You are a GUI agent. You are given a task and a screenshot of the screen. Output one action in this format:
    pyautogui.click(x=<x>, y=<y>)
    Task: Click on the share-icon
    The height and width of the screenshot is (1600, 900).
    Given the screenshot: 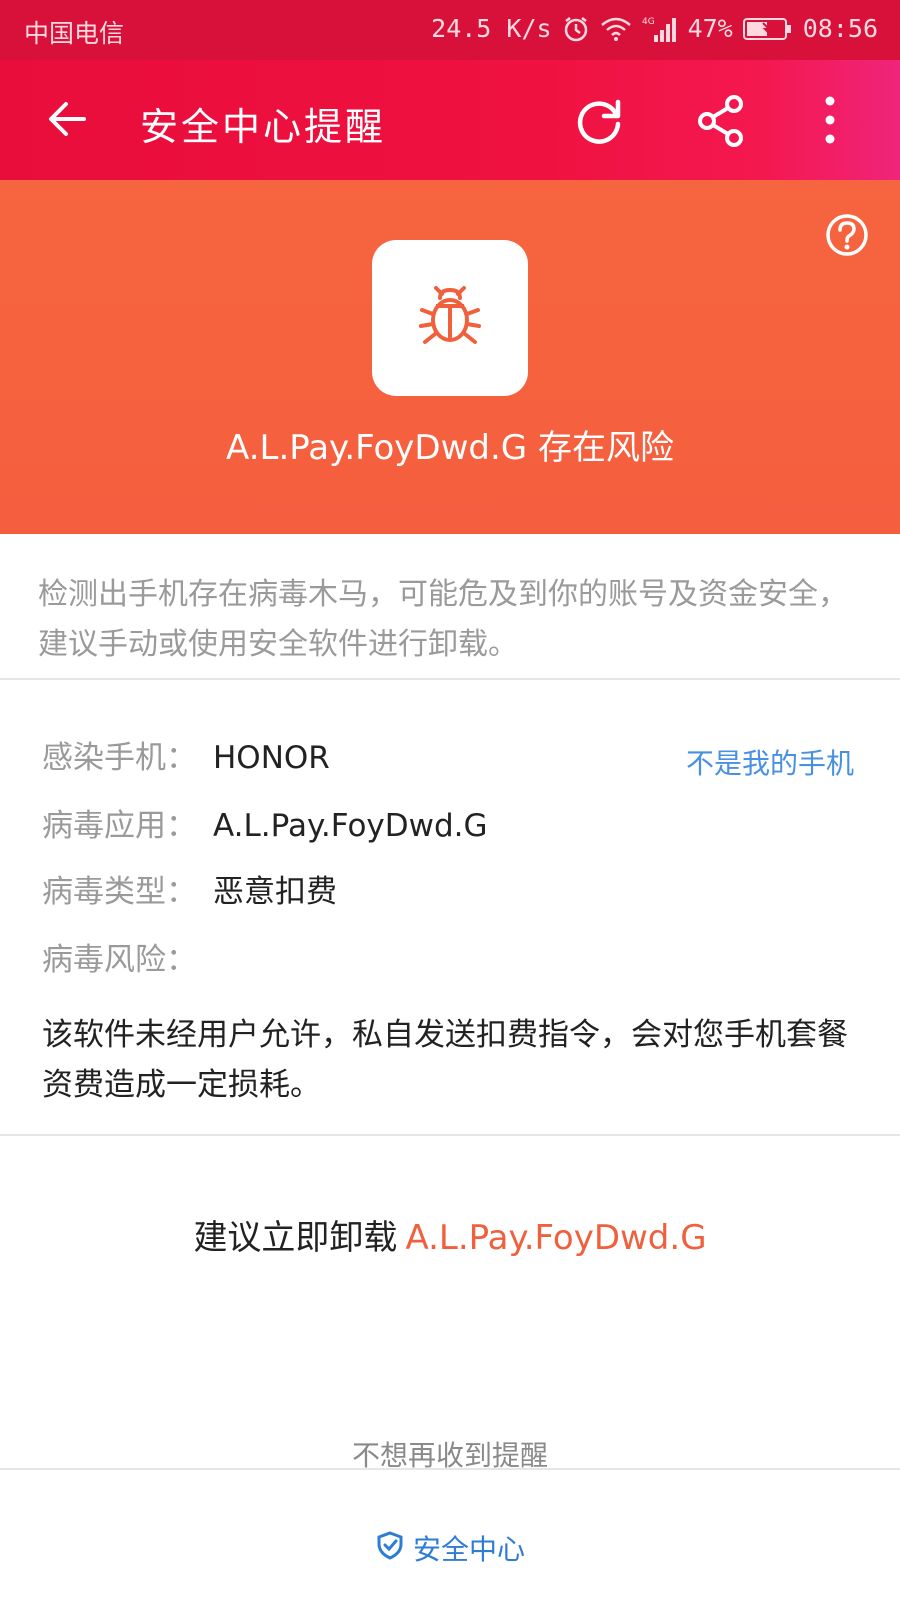 What is the action you would take?
    pyautogui.click(x=721, y=121)
    